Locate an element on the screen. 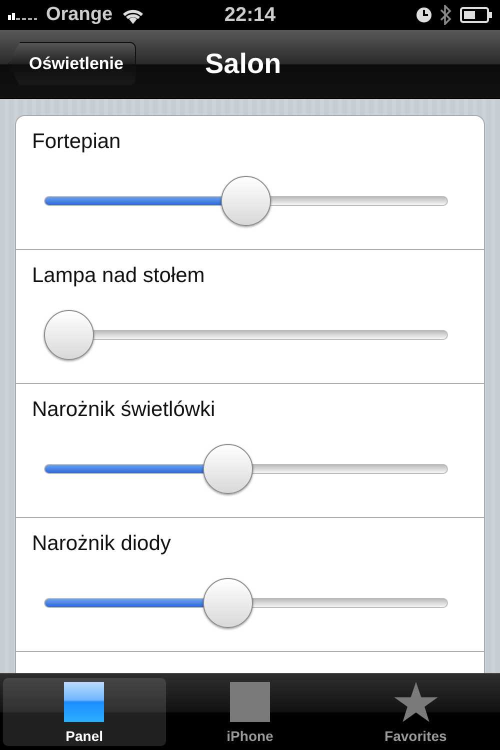 The image size is (500, 750). tab: iPhone is located at coordinates (250, 712).